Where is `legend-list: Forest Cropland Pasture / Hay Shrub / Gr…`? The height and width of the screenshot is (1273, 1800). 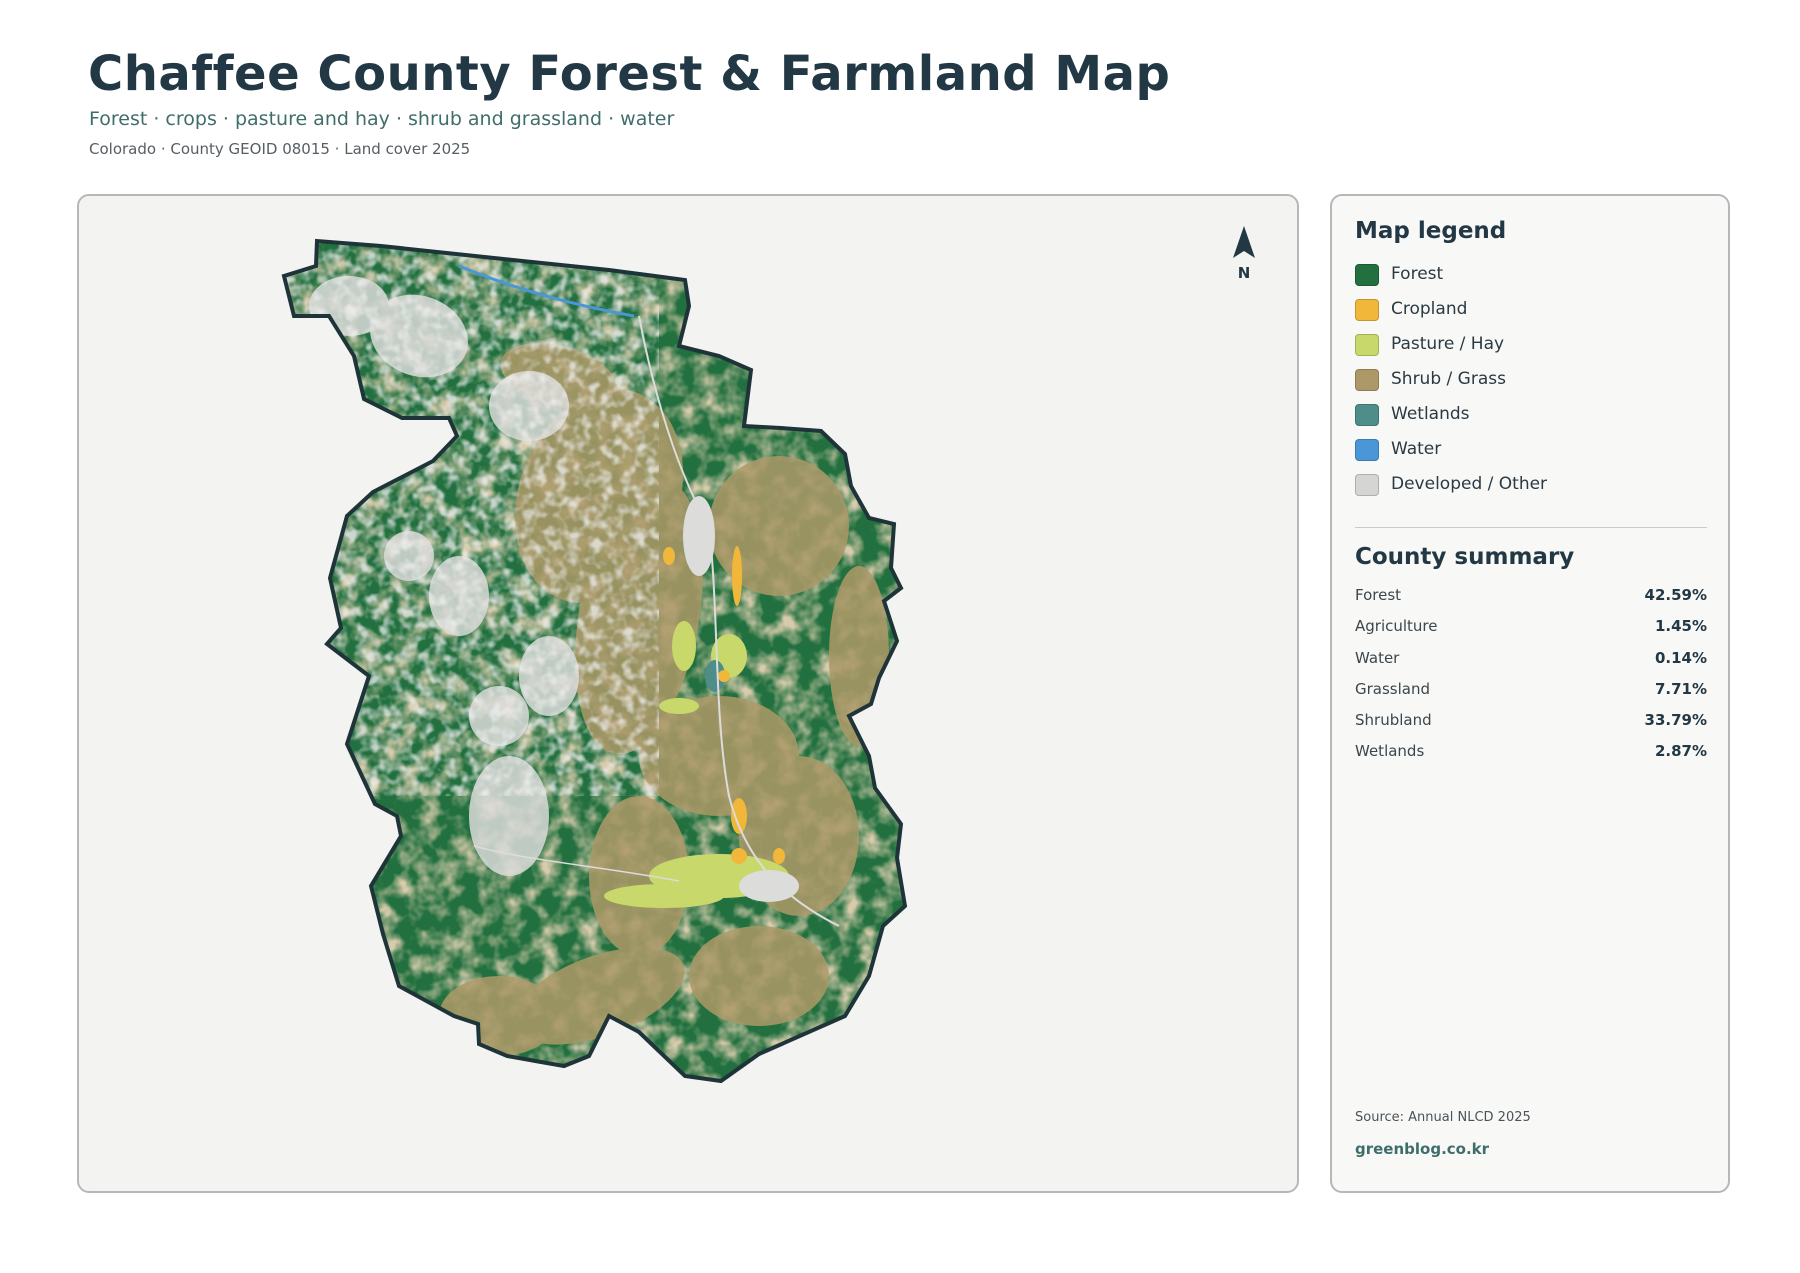 legend-list: Forest Cropland Pasture / Hay Shrub / Gr… is located at coordinates (1535, 384).